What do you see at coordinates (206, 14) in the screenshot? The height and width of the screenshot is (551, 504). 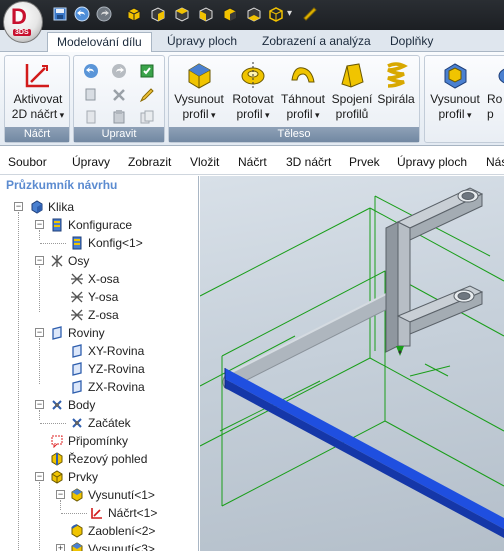 I see `view-side-icon` at bounding box center [206, 14].